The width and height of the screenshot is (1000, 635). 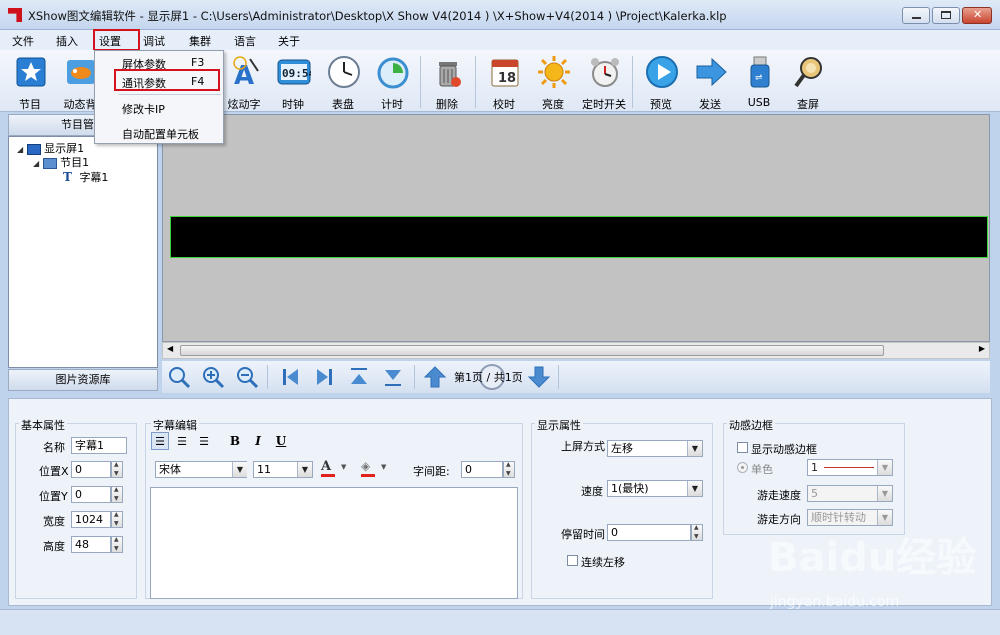 I want to click on digital-clock-icon: 09:54, so click(x=294, y=72).